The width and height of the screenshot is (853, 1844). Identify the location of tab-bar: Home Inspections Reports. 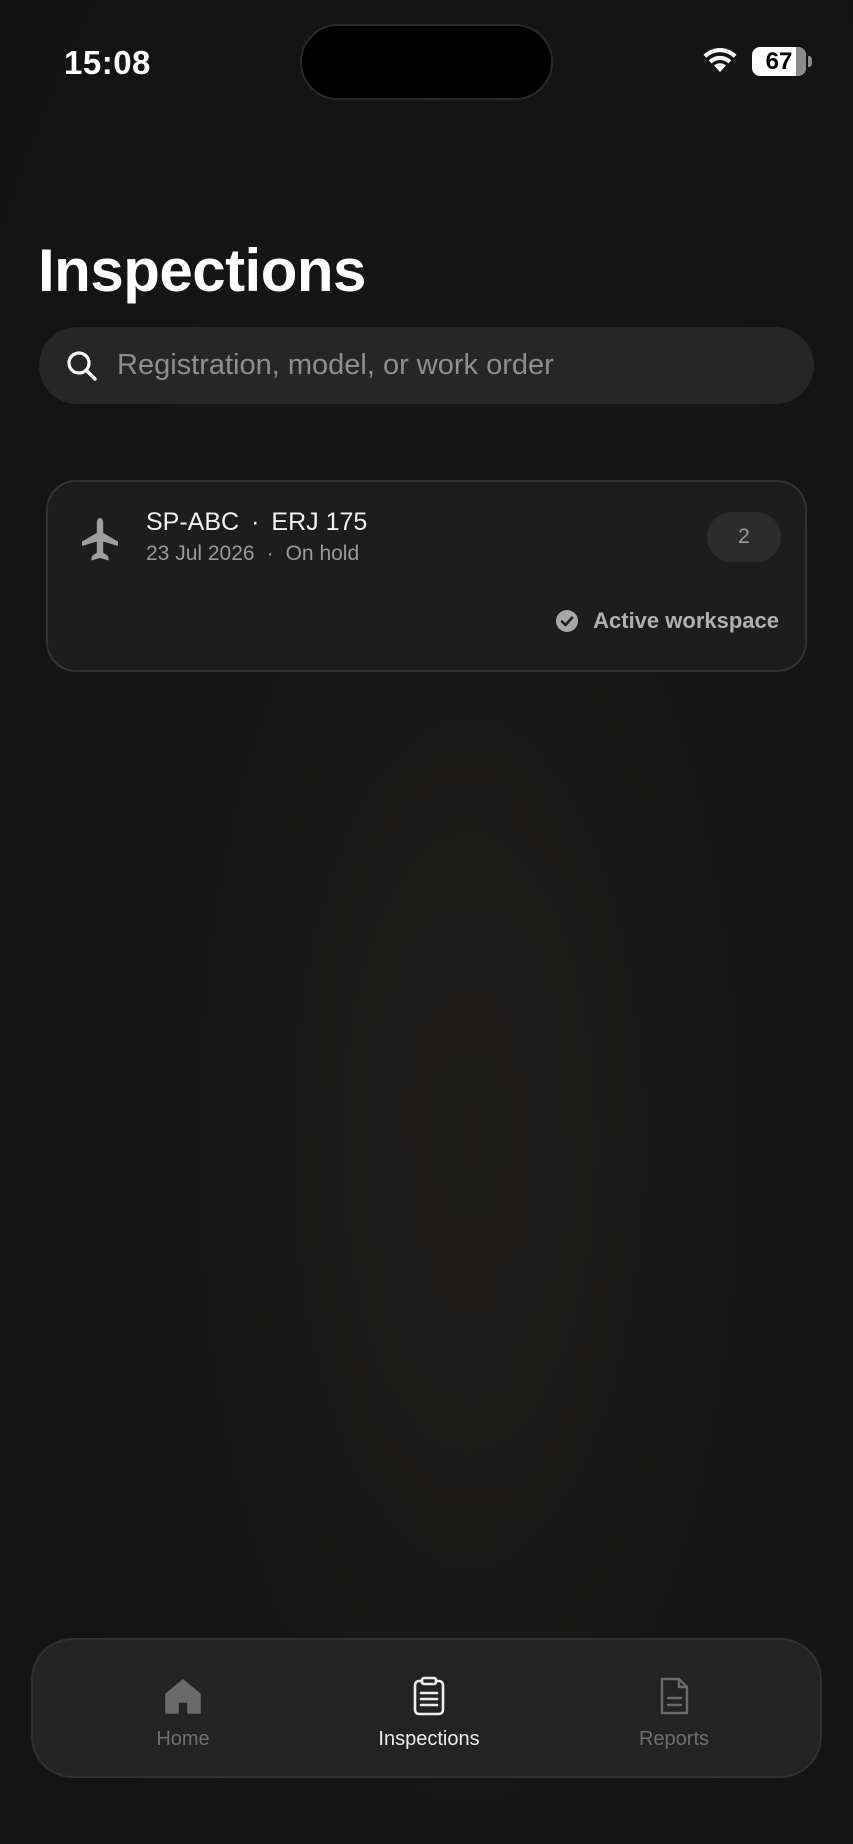
(426, 1708).